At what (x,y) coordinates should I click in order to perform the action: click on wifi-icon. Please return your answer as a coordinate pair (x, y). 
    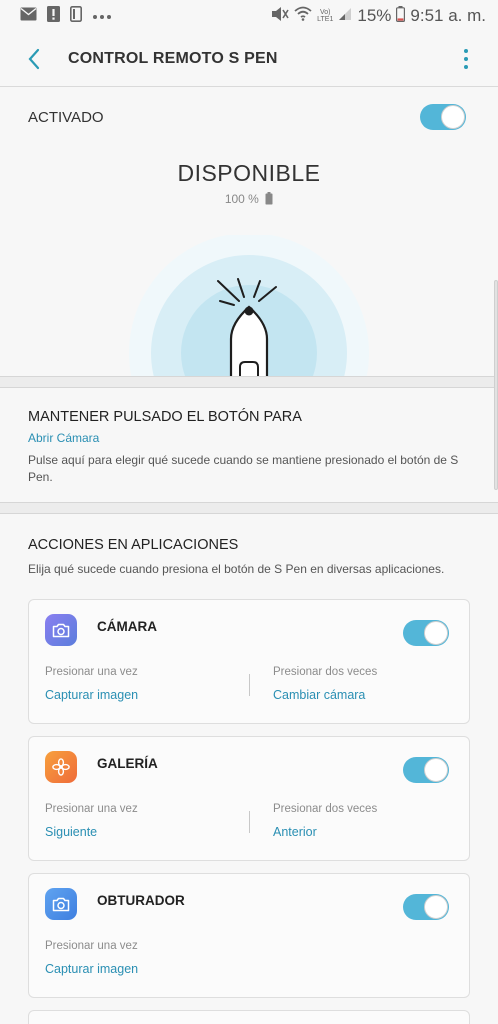
    Looking at the image, I should click on (303, 16).